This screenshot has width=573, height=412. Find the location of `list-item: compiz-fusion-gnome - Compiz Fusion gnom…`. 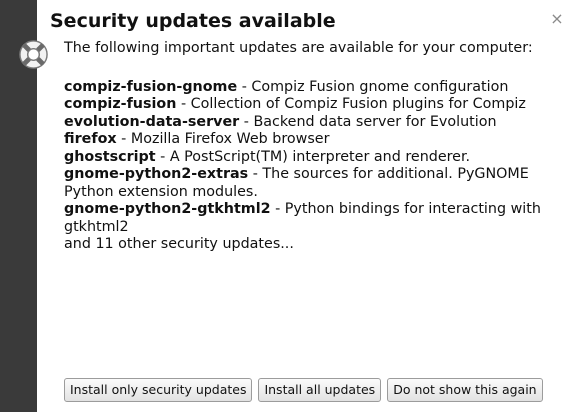

list-item: compiz-fusion-gnome - Compiz Fusion gnom… is located at coordinates (314, 88).